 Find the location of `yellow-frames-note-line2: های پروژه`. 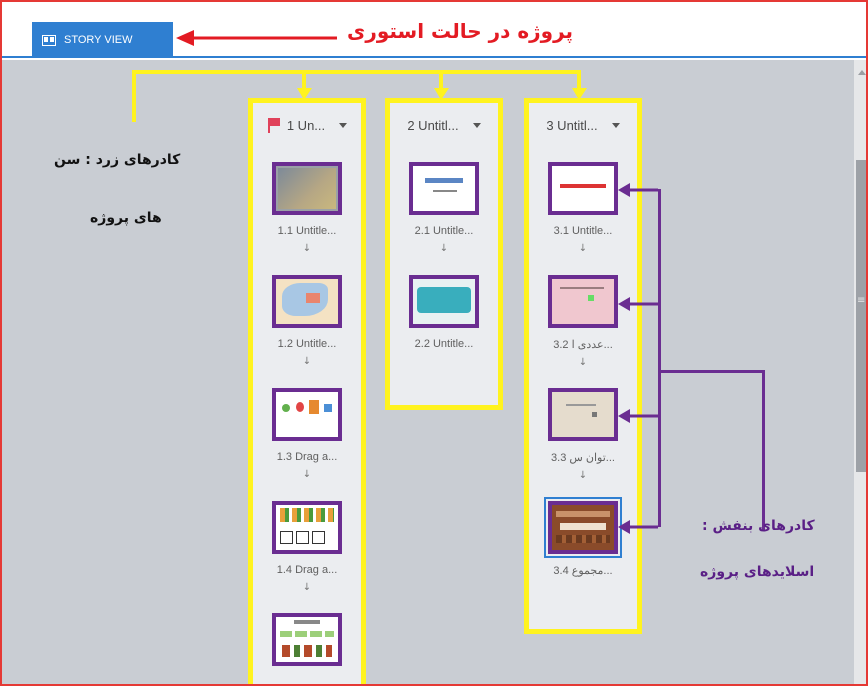

yellow-frames-note-line2: های پروژه is located at coordinates (126, 218).